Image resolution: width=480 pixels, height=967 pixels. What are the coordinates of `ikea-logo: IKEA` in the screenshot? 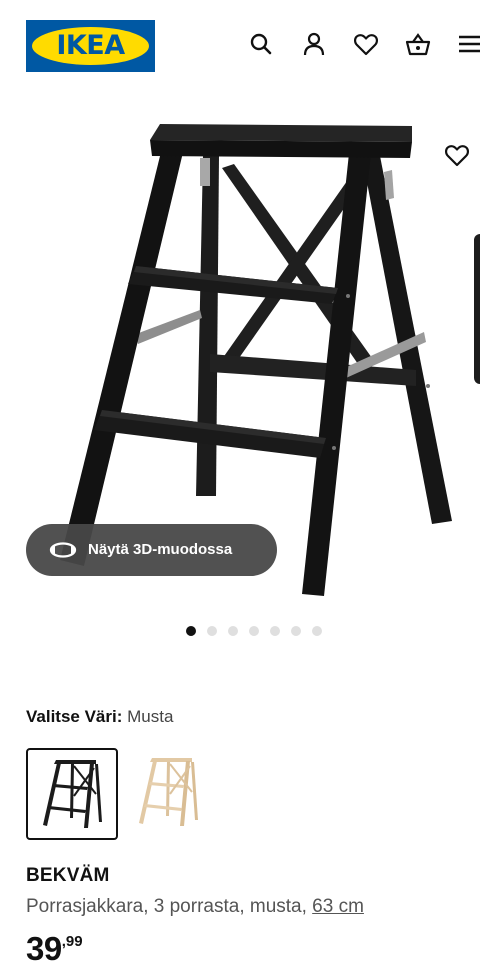 It's located at (90, 46).